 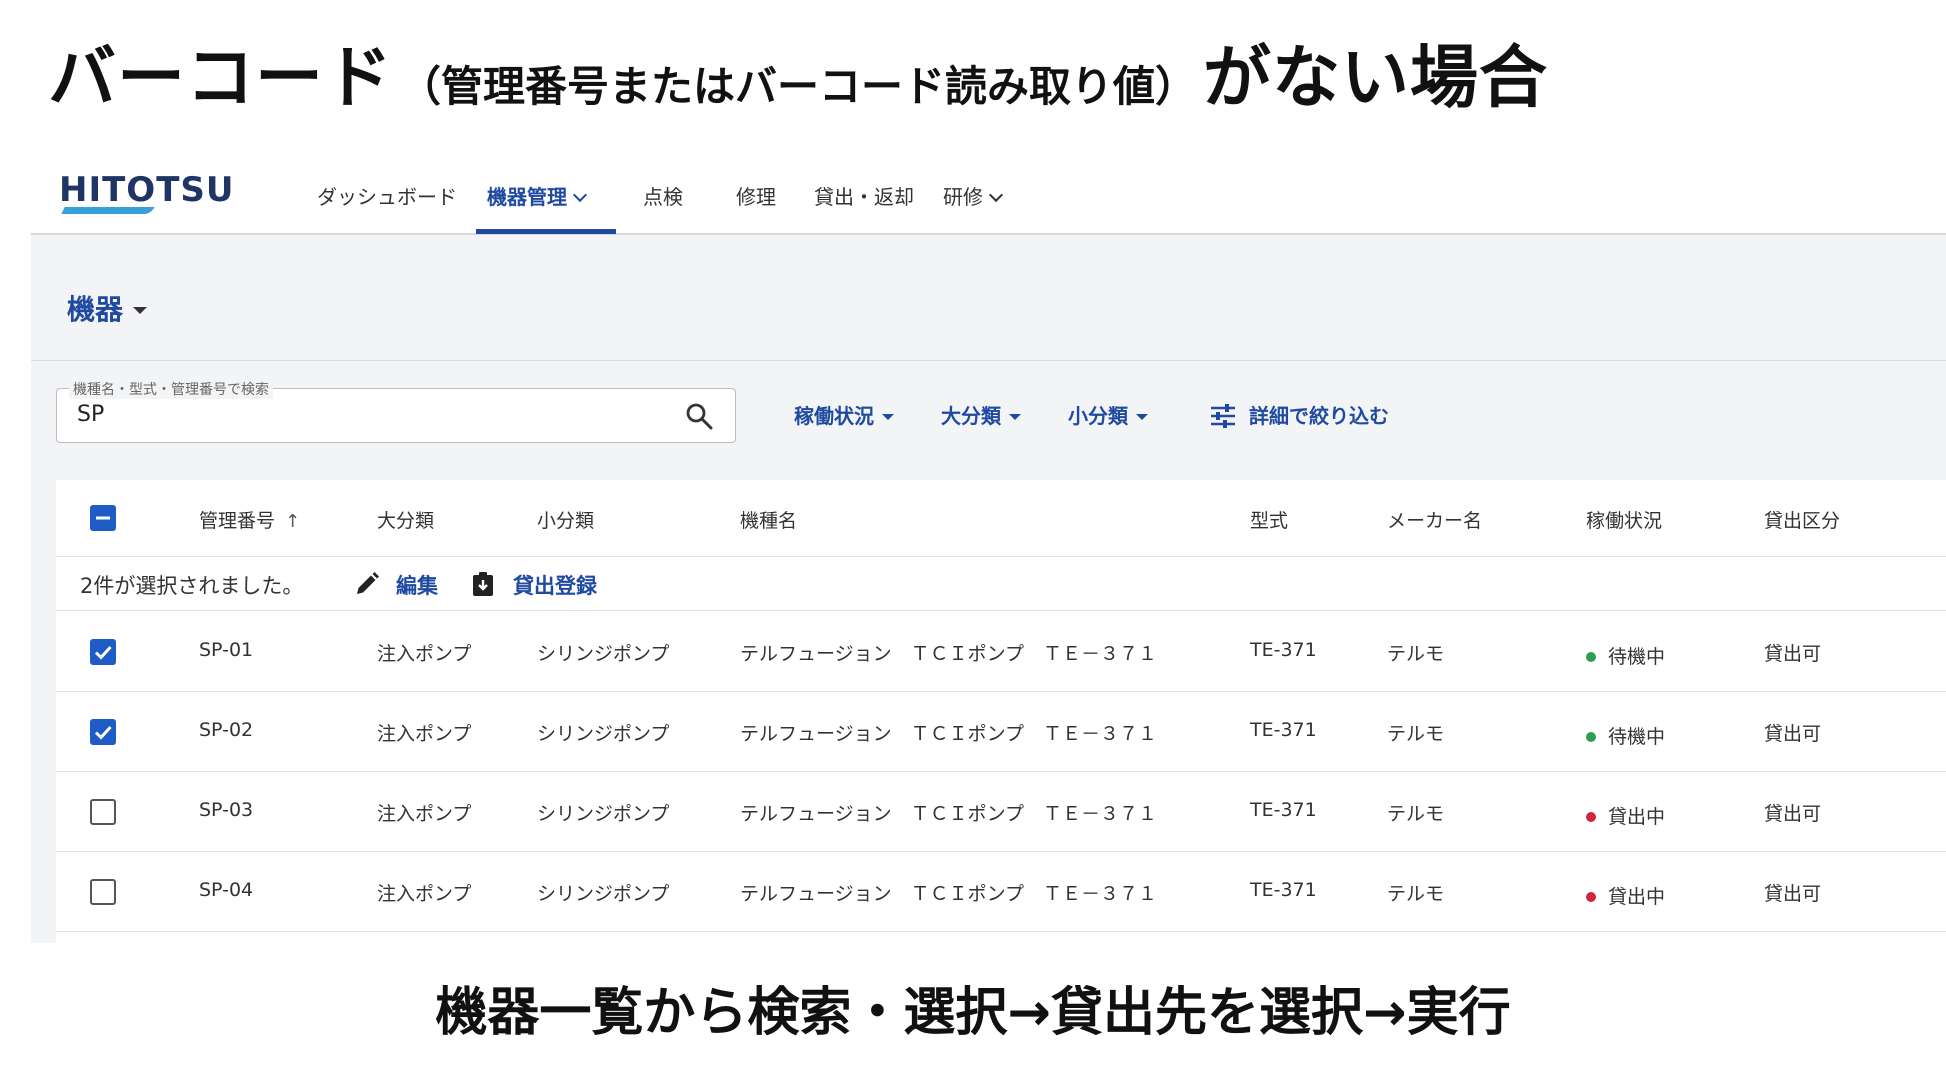 I want to click on cell-id: SP-03, so click(x=226, y=810).